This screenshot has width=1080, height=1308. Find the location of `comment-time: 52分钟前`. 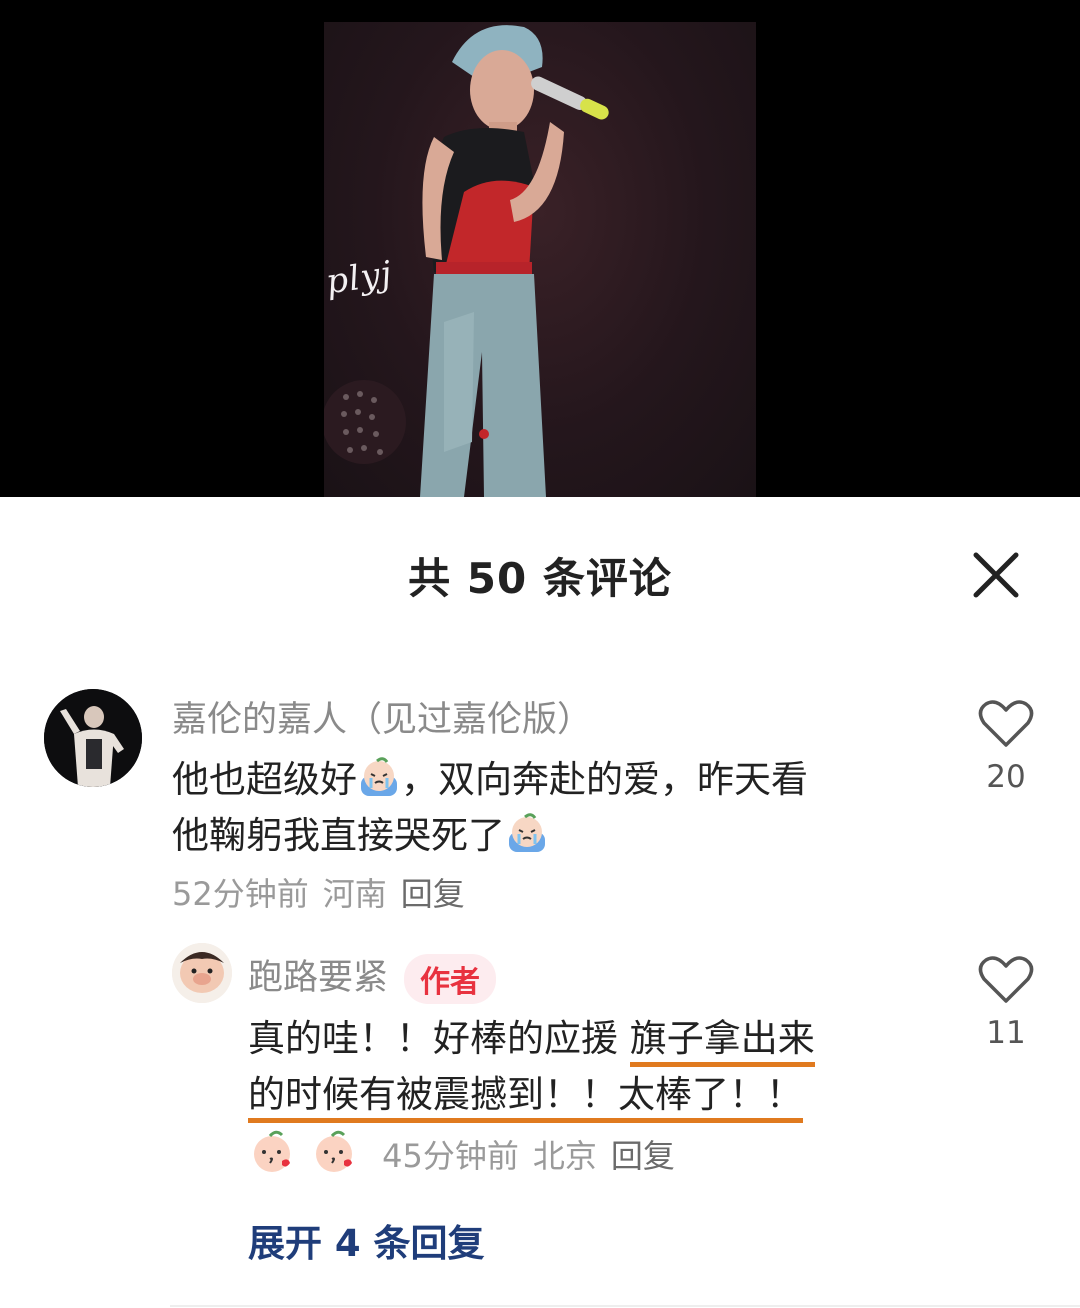

comment-time: 52分钟前 is located at coordinates (240, 894).